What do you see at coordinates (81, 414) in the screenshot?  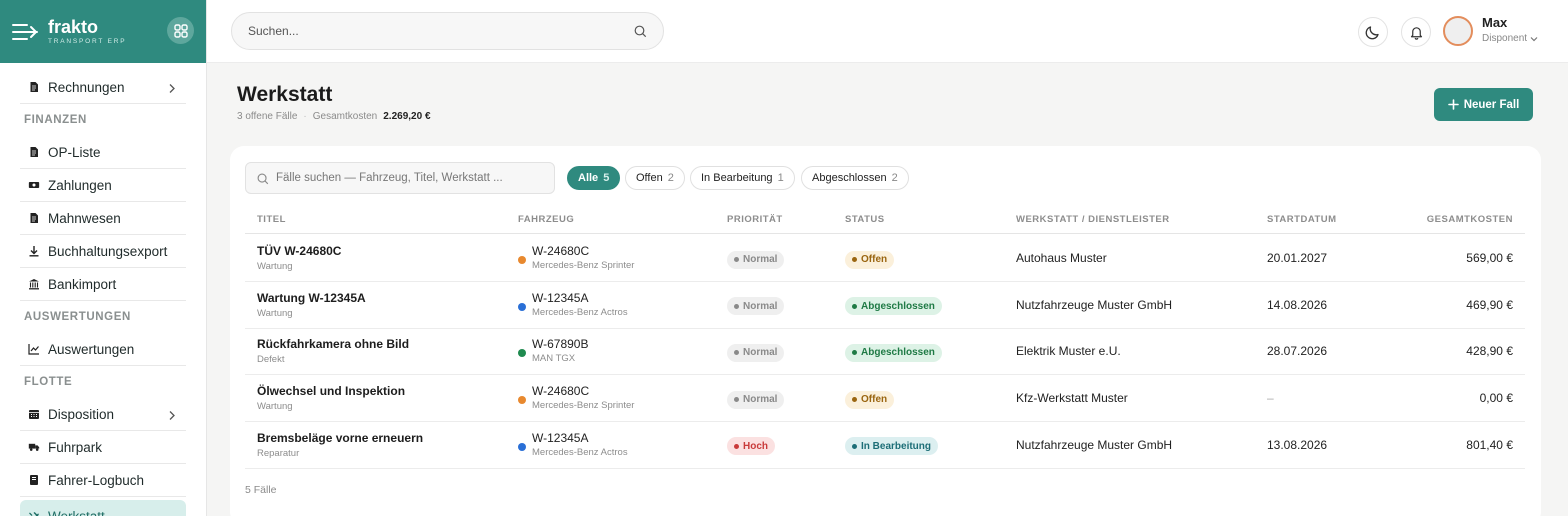 I see `sidebar-item-label: Disposition` at bounding box center [81, 414].